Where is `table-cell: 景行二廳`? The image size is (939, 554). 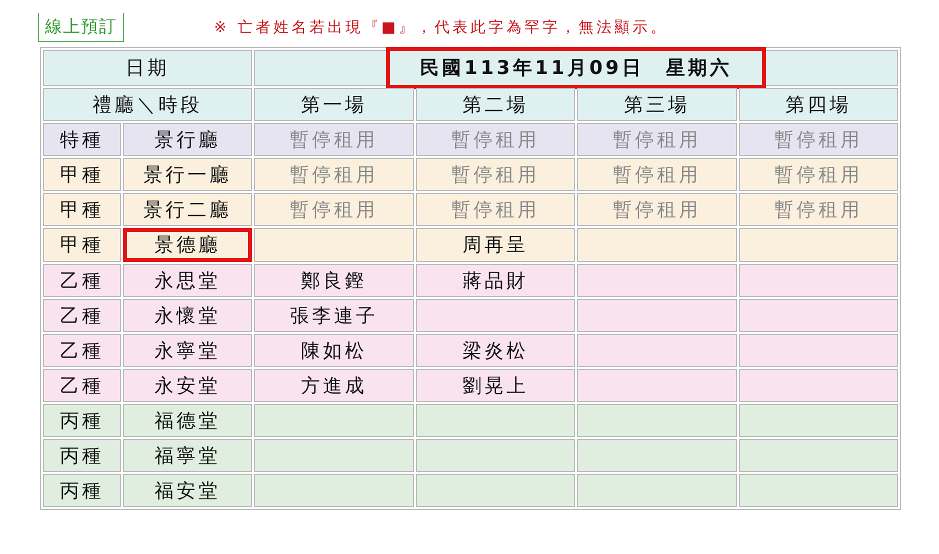 table-cell: 景行二廳 is located at coordinates (187, 209).